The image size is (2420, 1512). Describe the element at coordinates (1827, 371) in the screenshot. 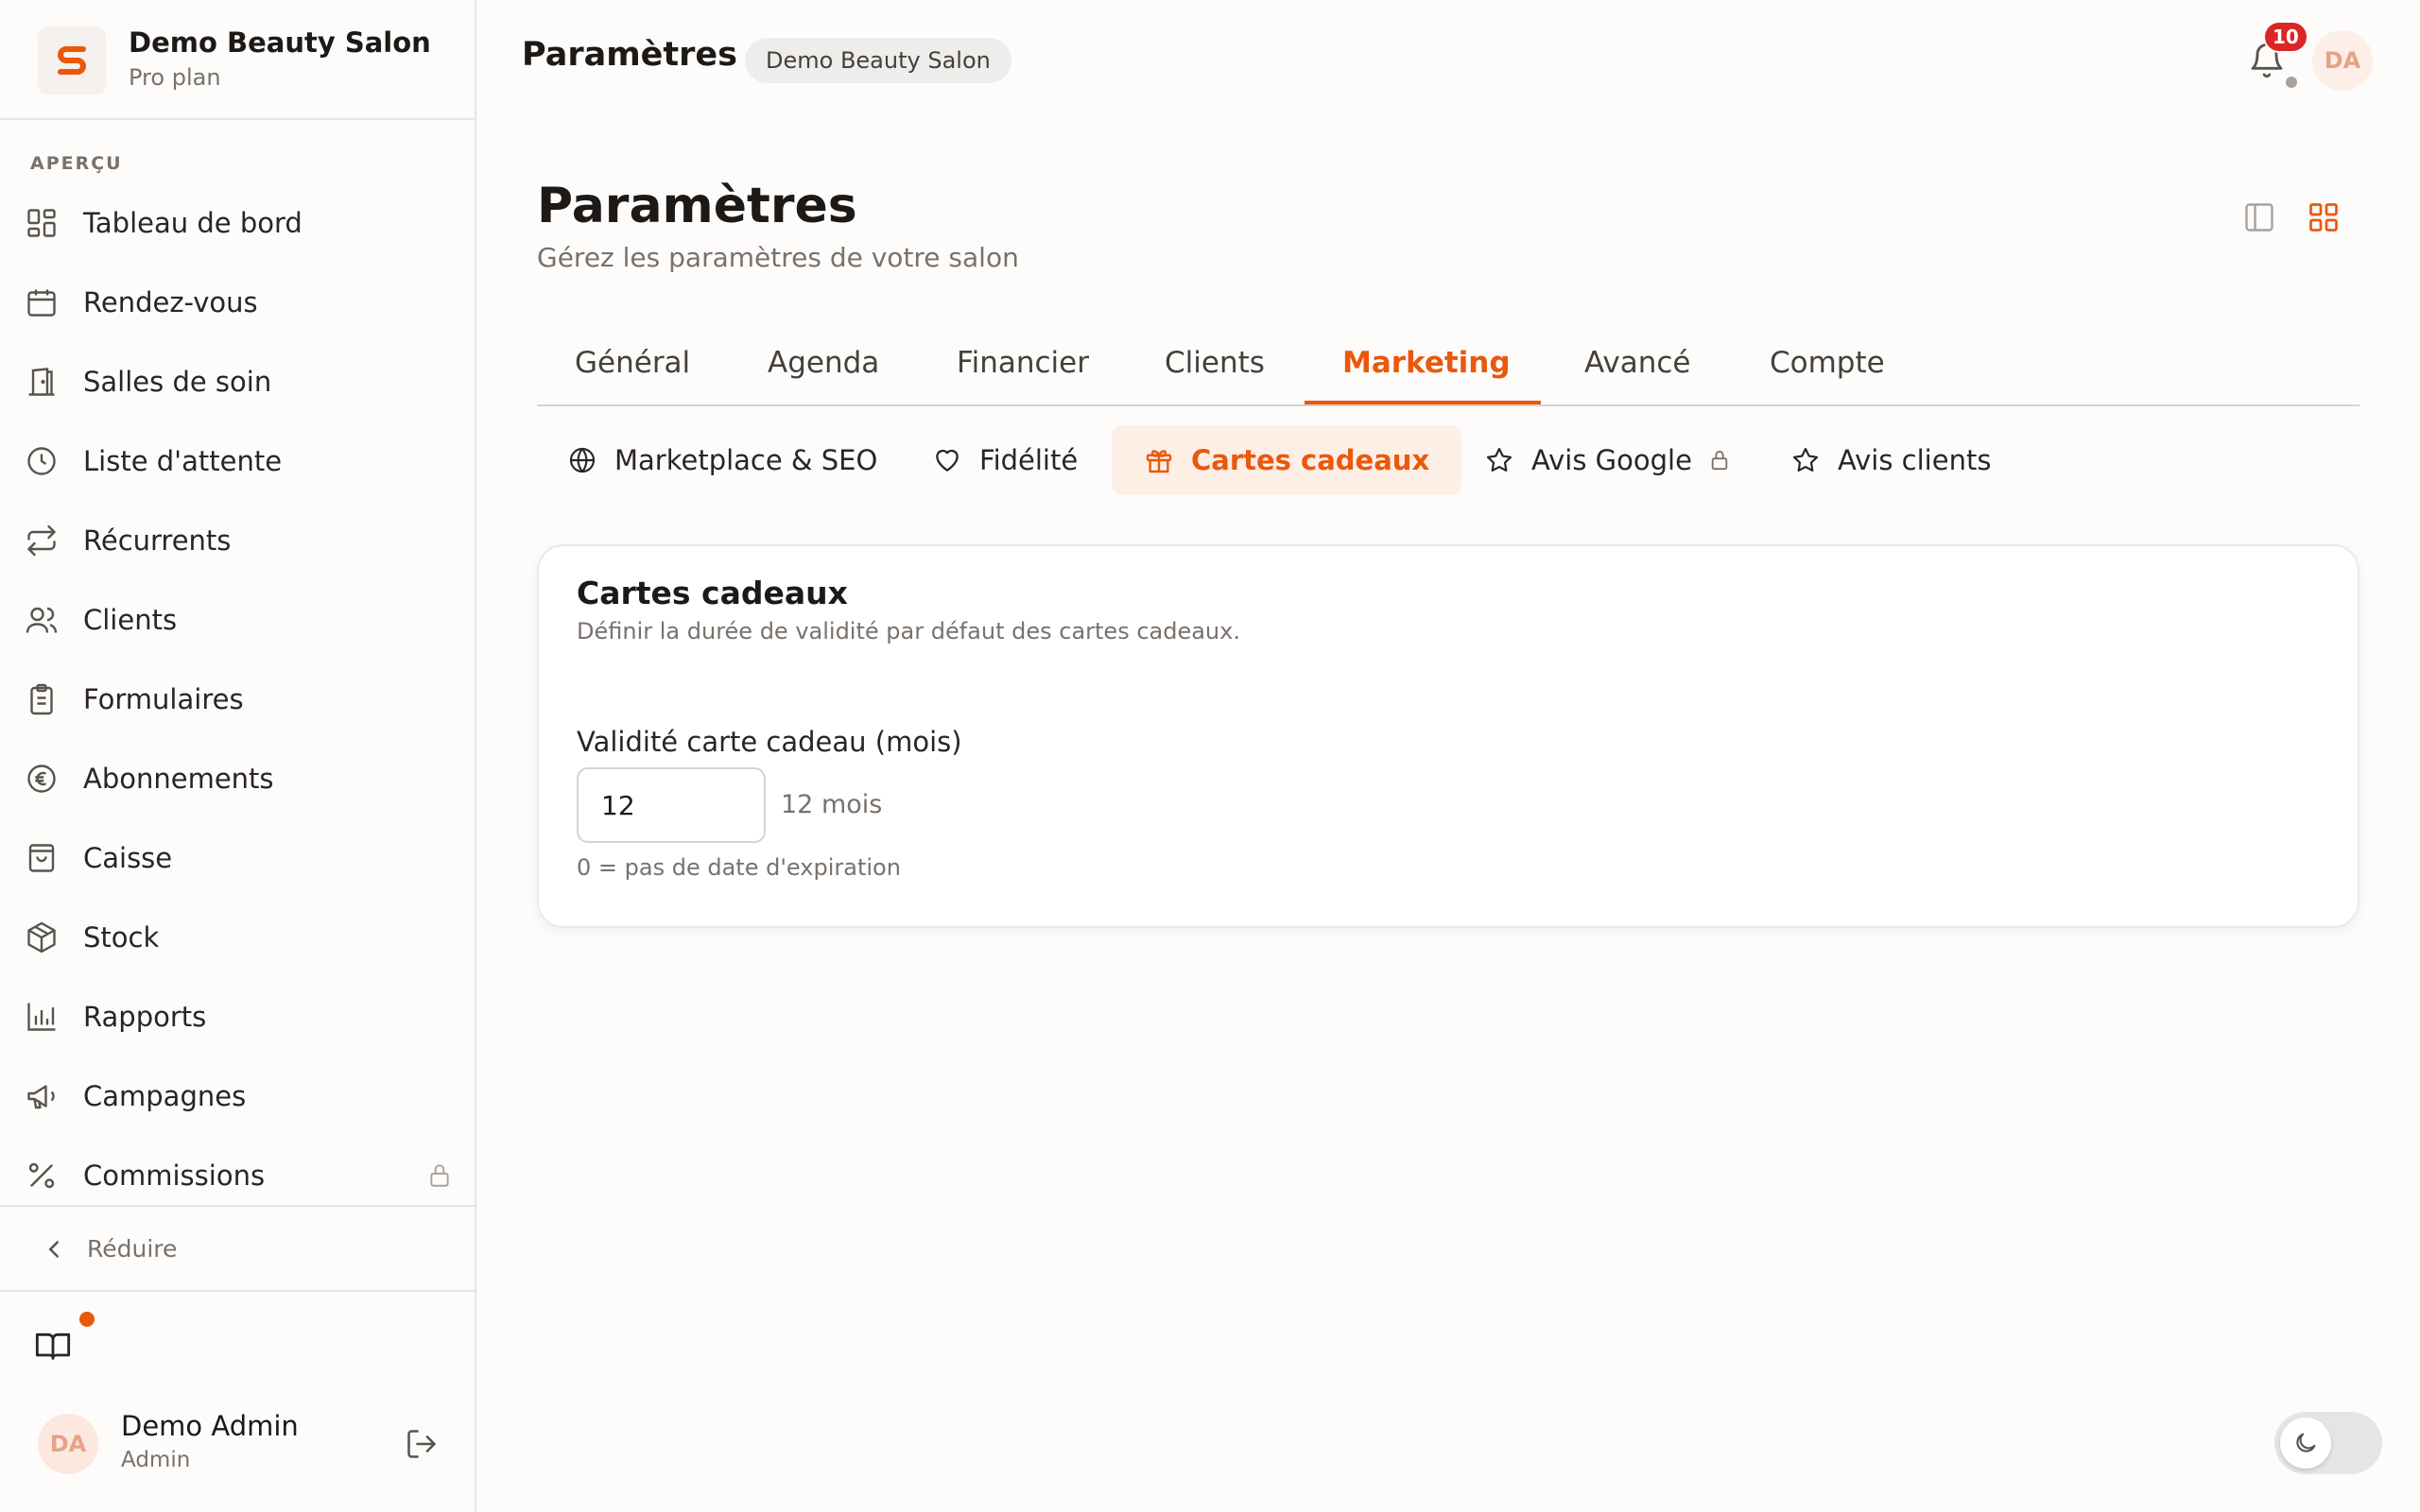

I see `tab-account: Compte` at that location.